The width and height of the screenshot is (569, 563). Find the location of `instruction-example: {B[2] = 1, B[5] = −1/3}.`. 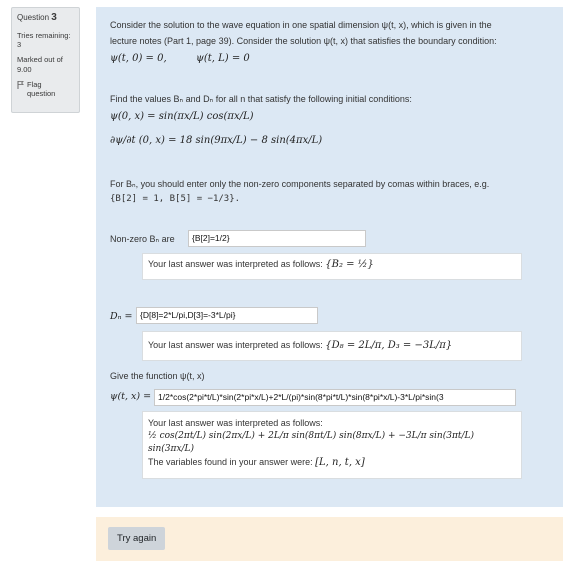

instruction-example: {B[2] = 1, B[5] = −1/3}. is located at coordinates (175, 199).